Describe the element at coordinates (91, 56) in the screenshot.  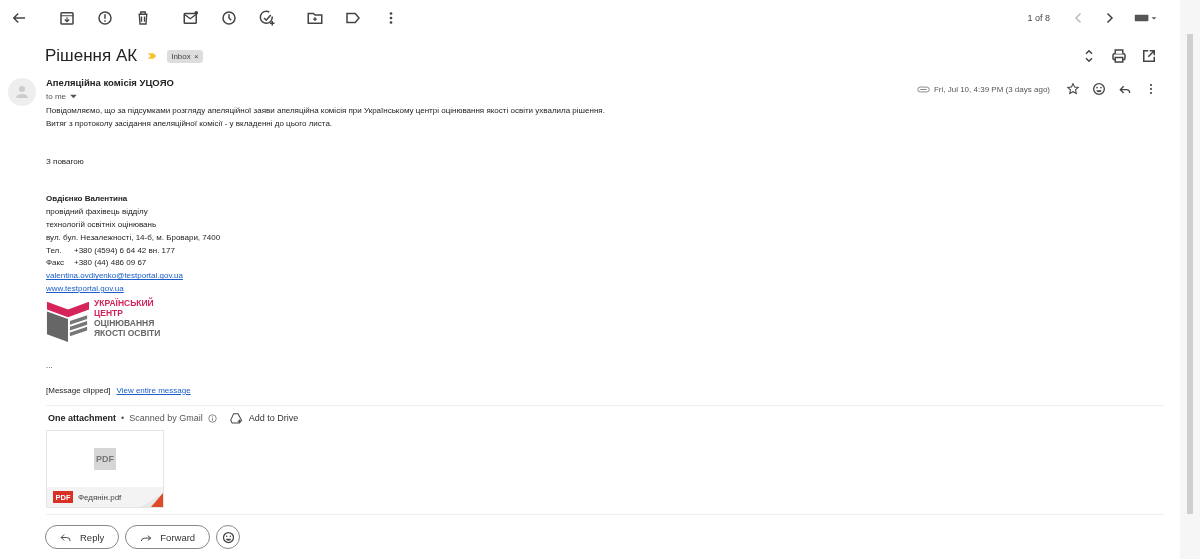
I see `email-subject: Рішення АК` at that location.